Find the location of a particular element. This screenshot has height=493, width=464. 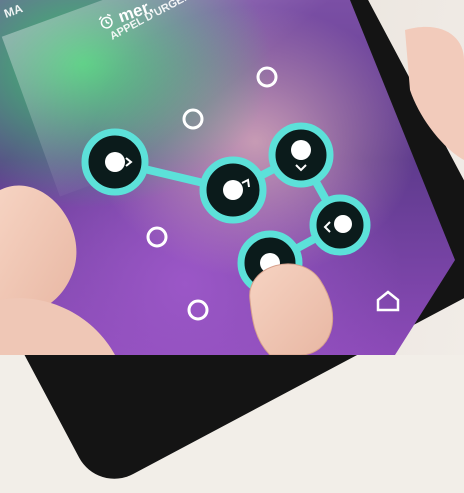

pattern-node-bottom-left is located at coordinates (198, 310).